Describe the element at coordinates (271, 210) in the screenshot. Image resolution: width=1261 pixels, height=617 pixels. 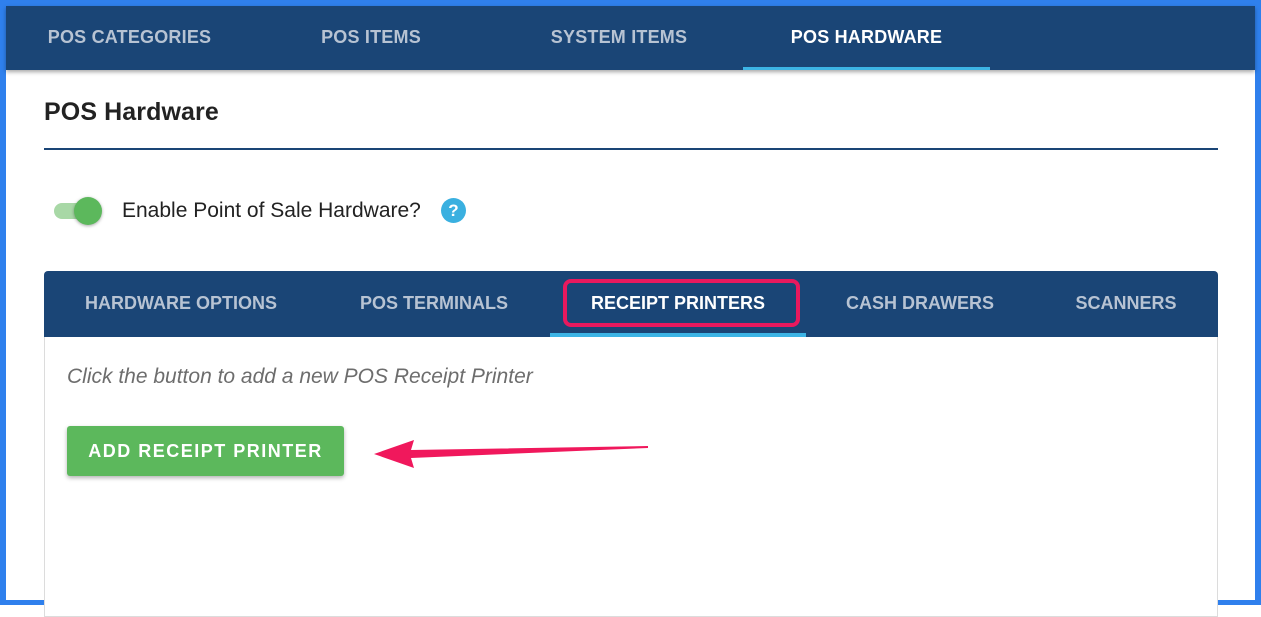
I see `toggle-label: Enable Point of Sale Hardware?` at that location.